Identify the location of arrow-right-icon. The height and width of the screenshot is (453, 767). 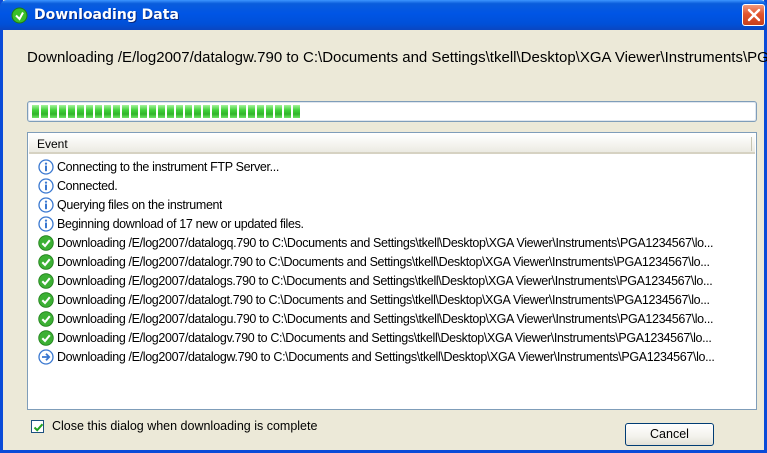
(46, 356).